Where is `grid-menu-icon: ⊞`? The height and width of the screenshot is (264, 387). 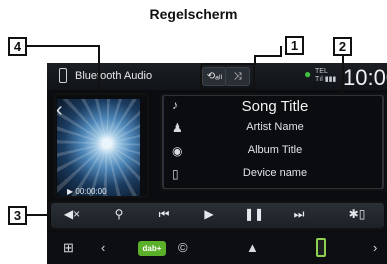
grid-menu-icon: ⊞ is located at coordinates (68, 248).